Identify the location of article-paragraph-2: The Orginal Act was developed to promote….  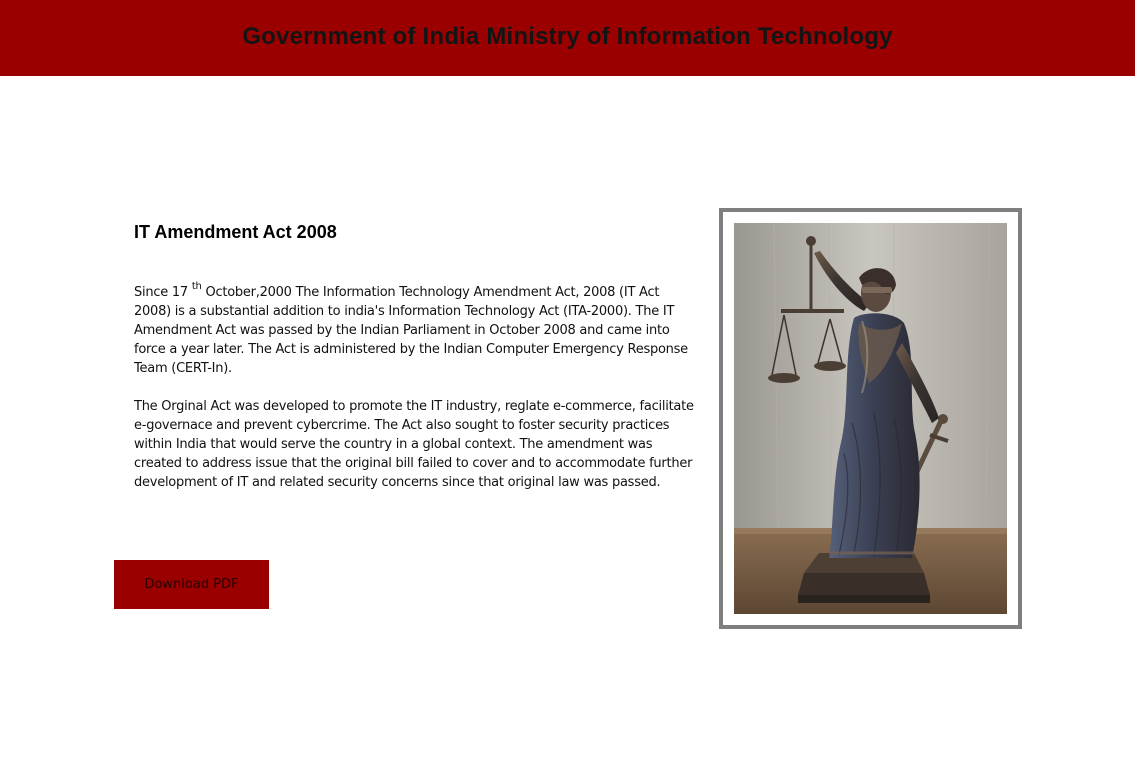
(414, 444).